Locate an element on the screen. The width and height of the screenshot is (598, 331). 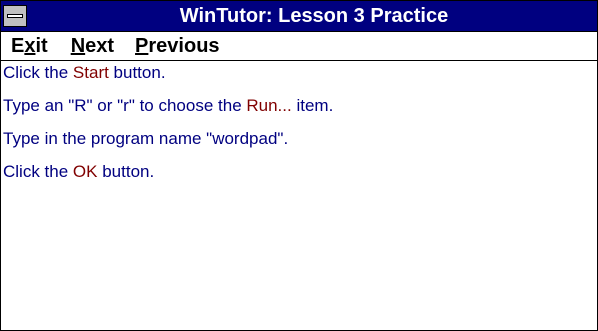
title-bar: WinTutor: Lesson 3 Practice is located at coordinates (299, 16).